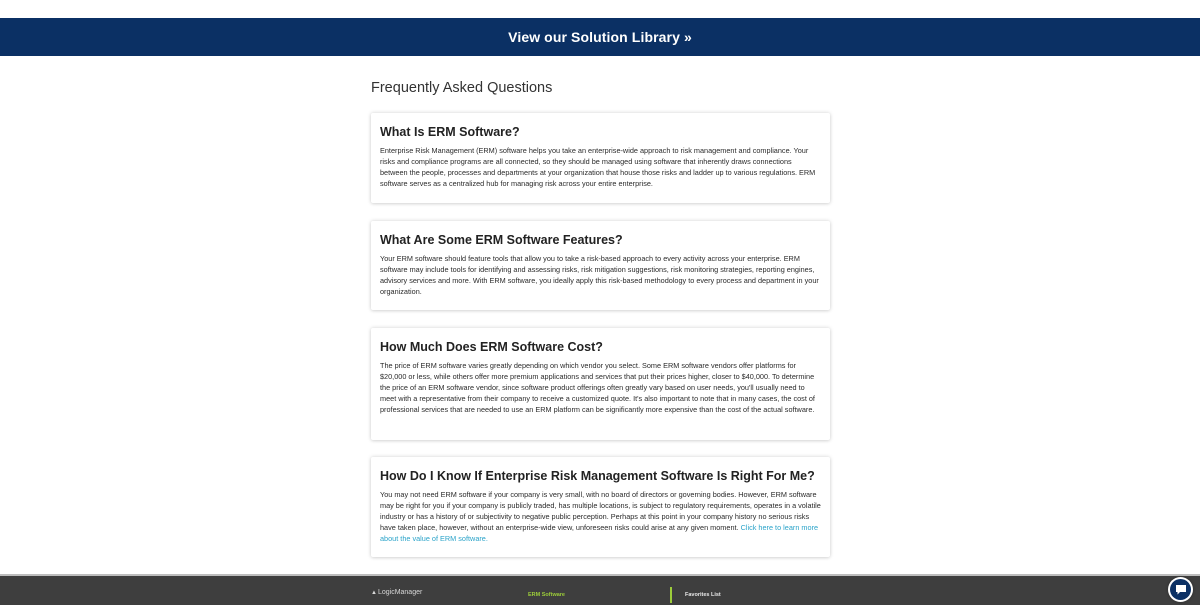  What do you see at coordinates (501, 240) in the screenshot?
I see `faq-question: What Are Some ERM Software Features?` at bounding box center [501, 240].